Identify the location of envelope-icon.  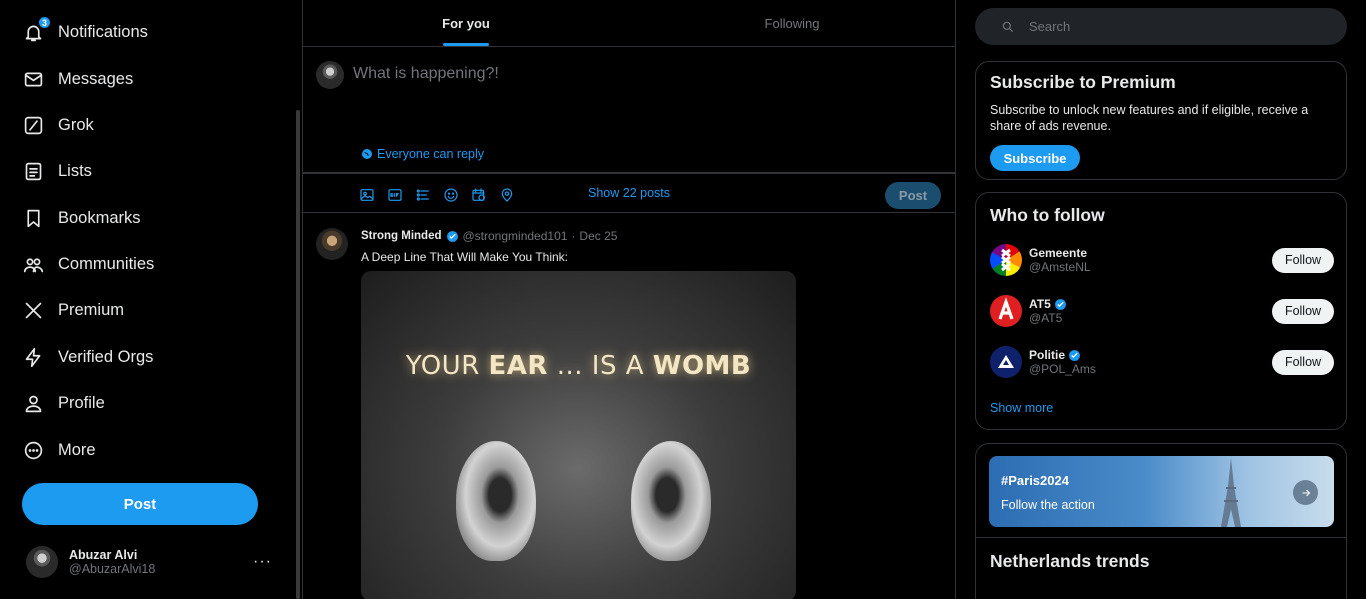
(33, 79).